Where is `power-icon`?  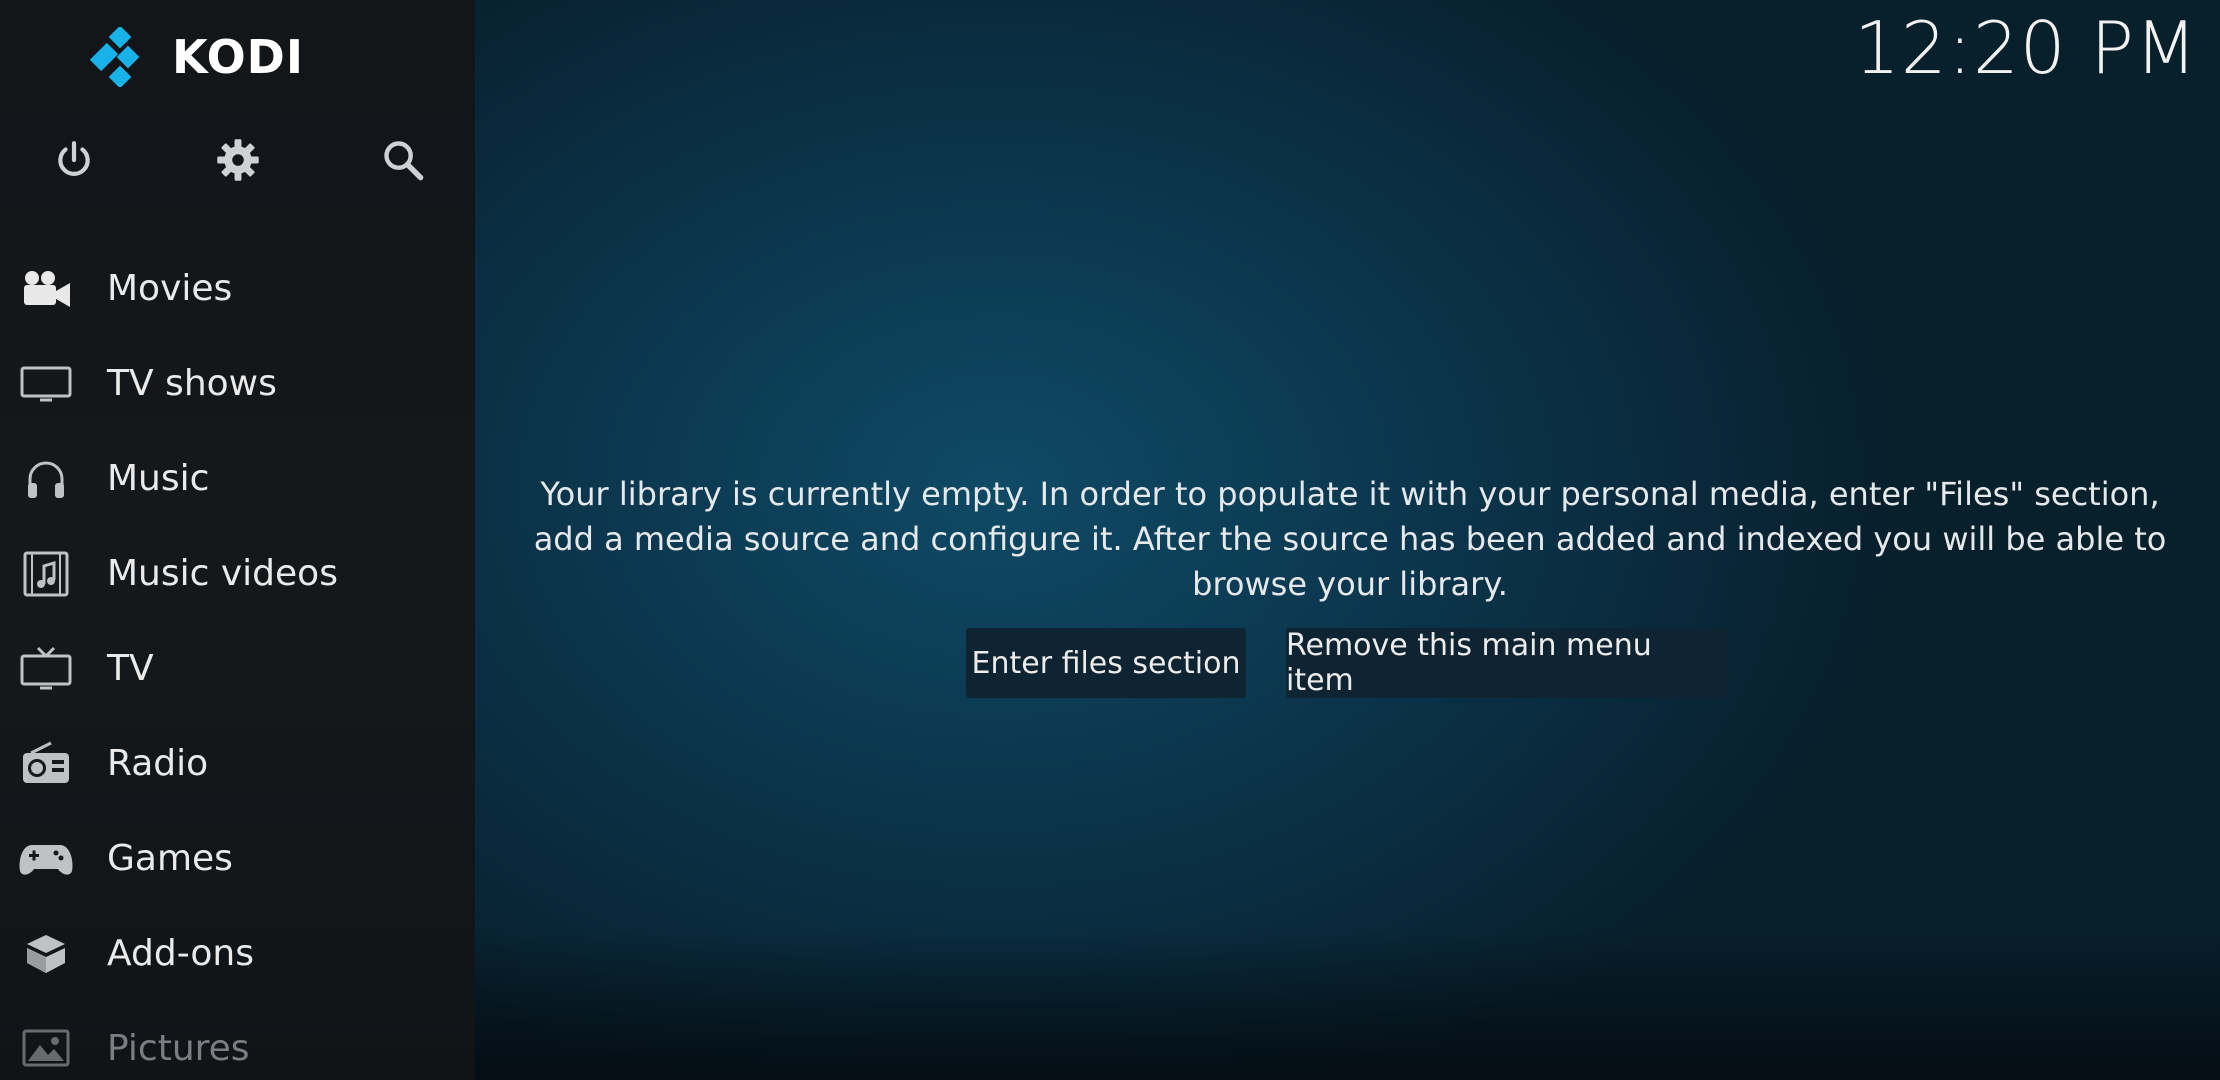
power-icon is located at coordinates (74, 158).